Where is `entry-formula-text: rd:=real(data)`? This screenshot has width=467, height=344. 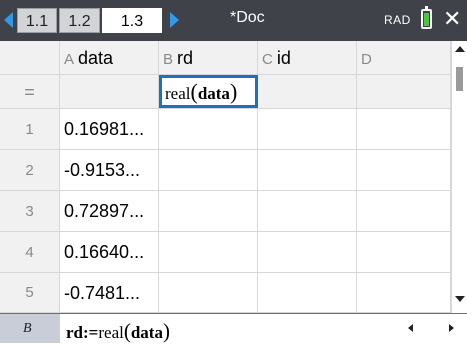 entry-formula-text: rd:=real(data) is located at coordinates (118, 331).